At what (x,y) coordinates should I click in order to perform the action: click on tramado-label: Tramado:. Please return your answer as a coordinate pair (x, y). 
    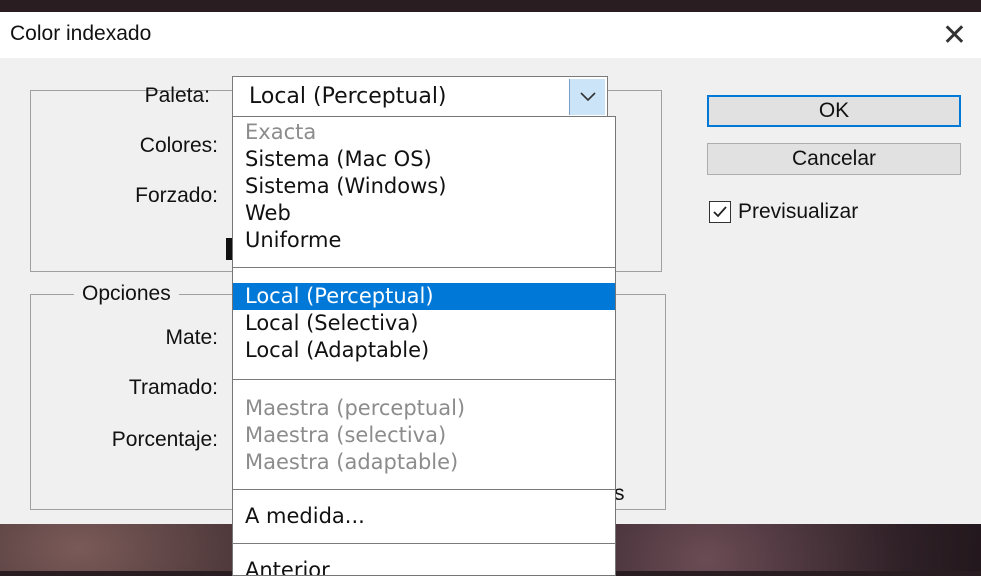
    Looking at the image, I should click on (173, 387).